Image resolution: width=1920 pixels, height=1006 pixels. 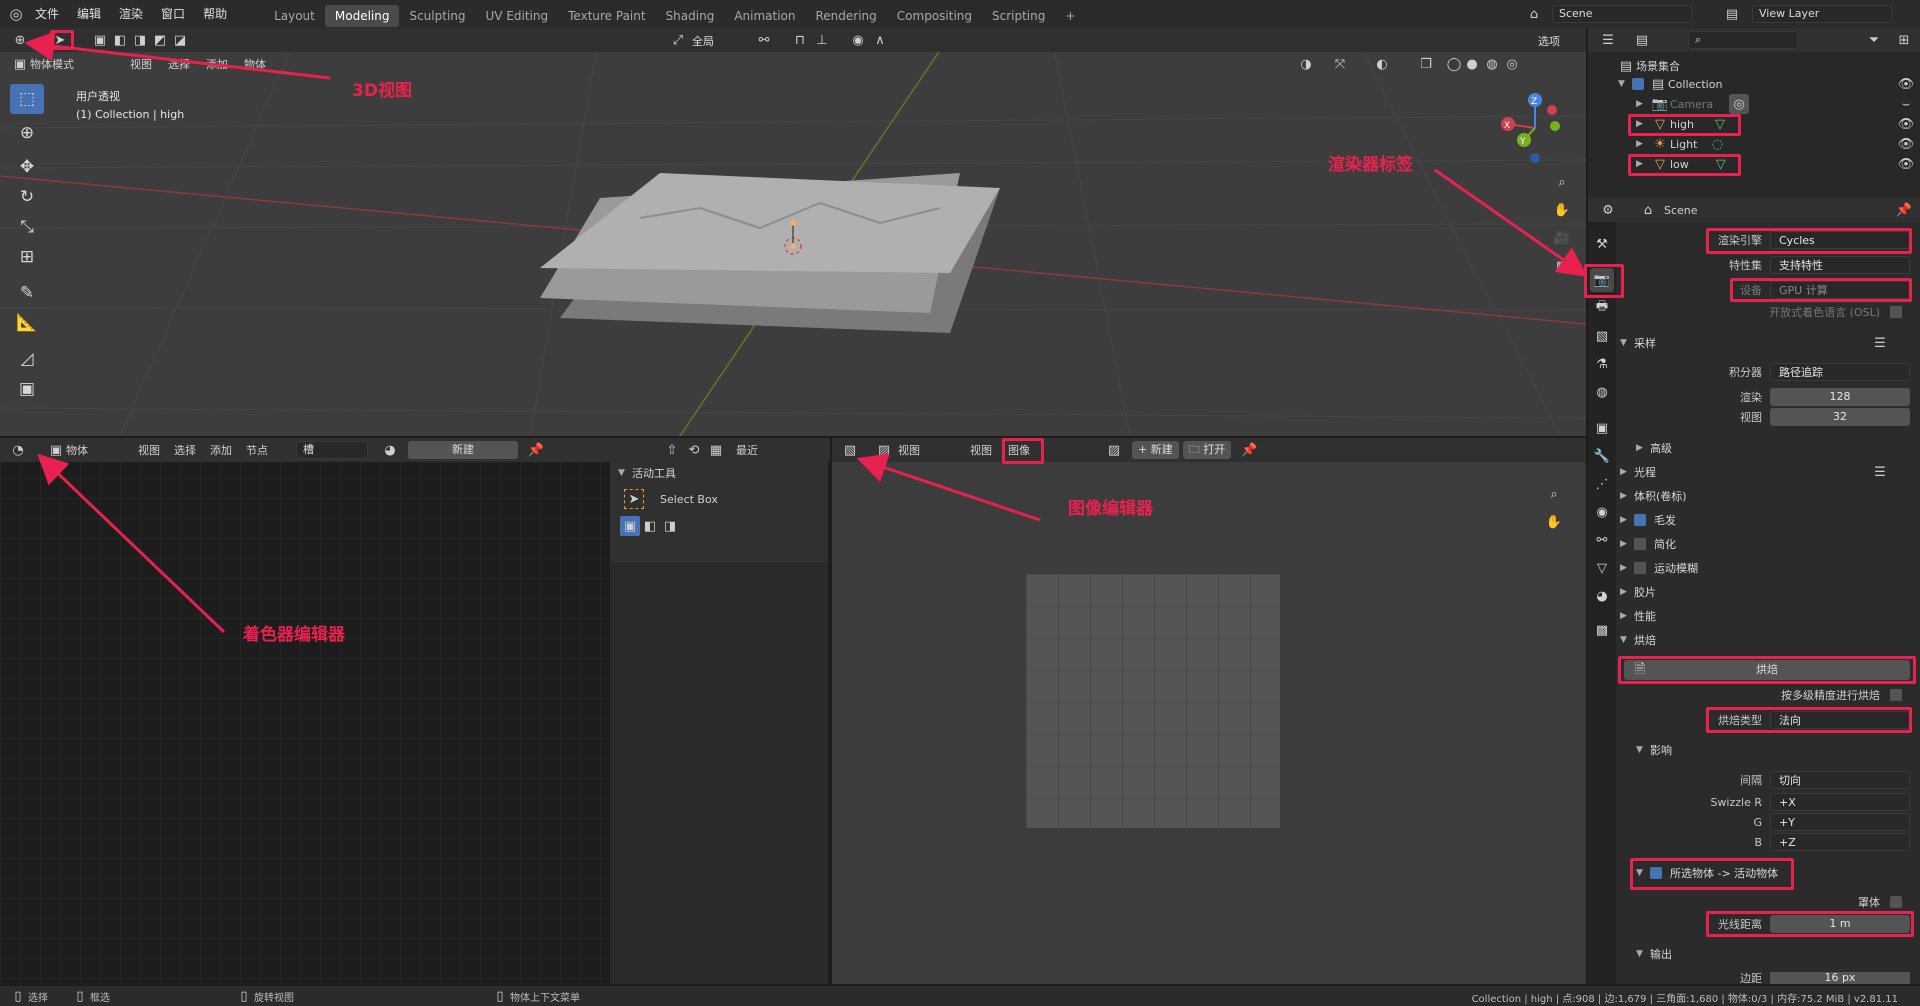 I want to click on cursor-tool-icon: ⊕, so click(x=27, y=133).